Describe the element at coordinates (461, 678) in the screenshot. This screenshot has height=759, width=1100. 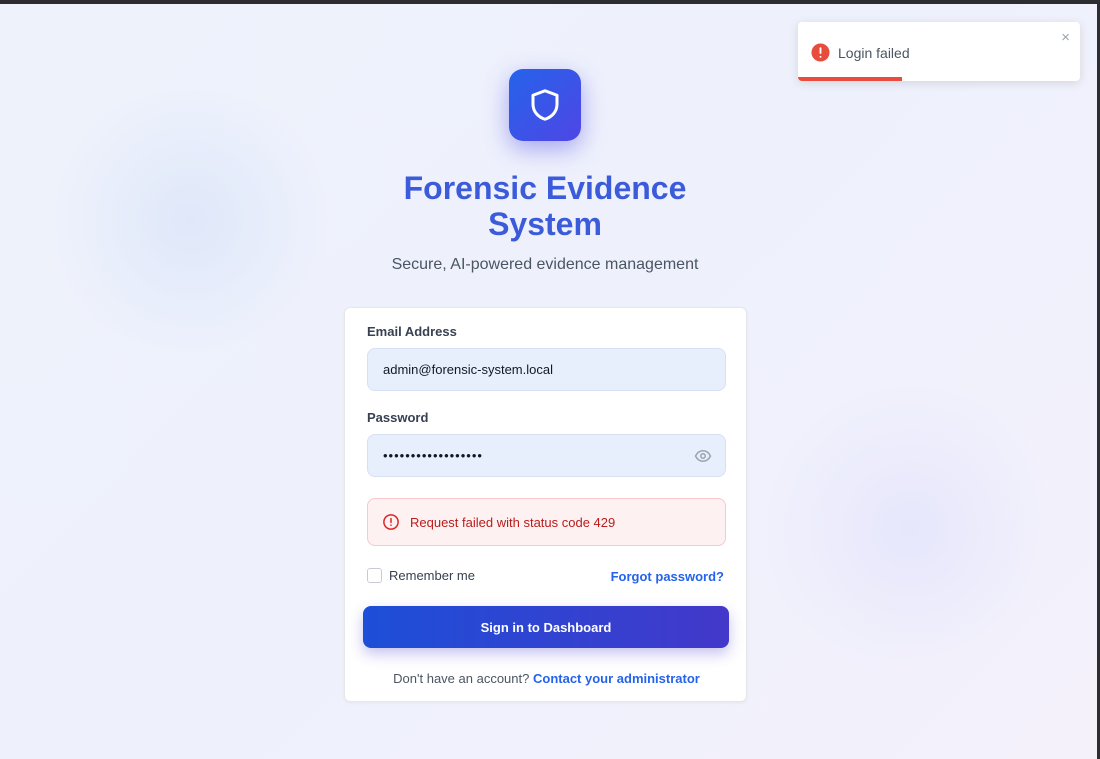
I see `account-help-text: Don't have an account?` at that location.